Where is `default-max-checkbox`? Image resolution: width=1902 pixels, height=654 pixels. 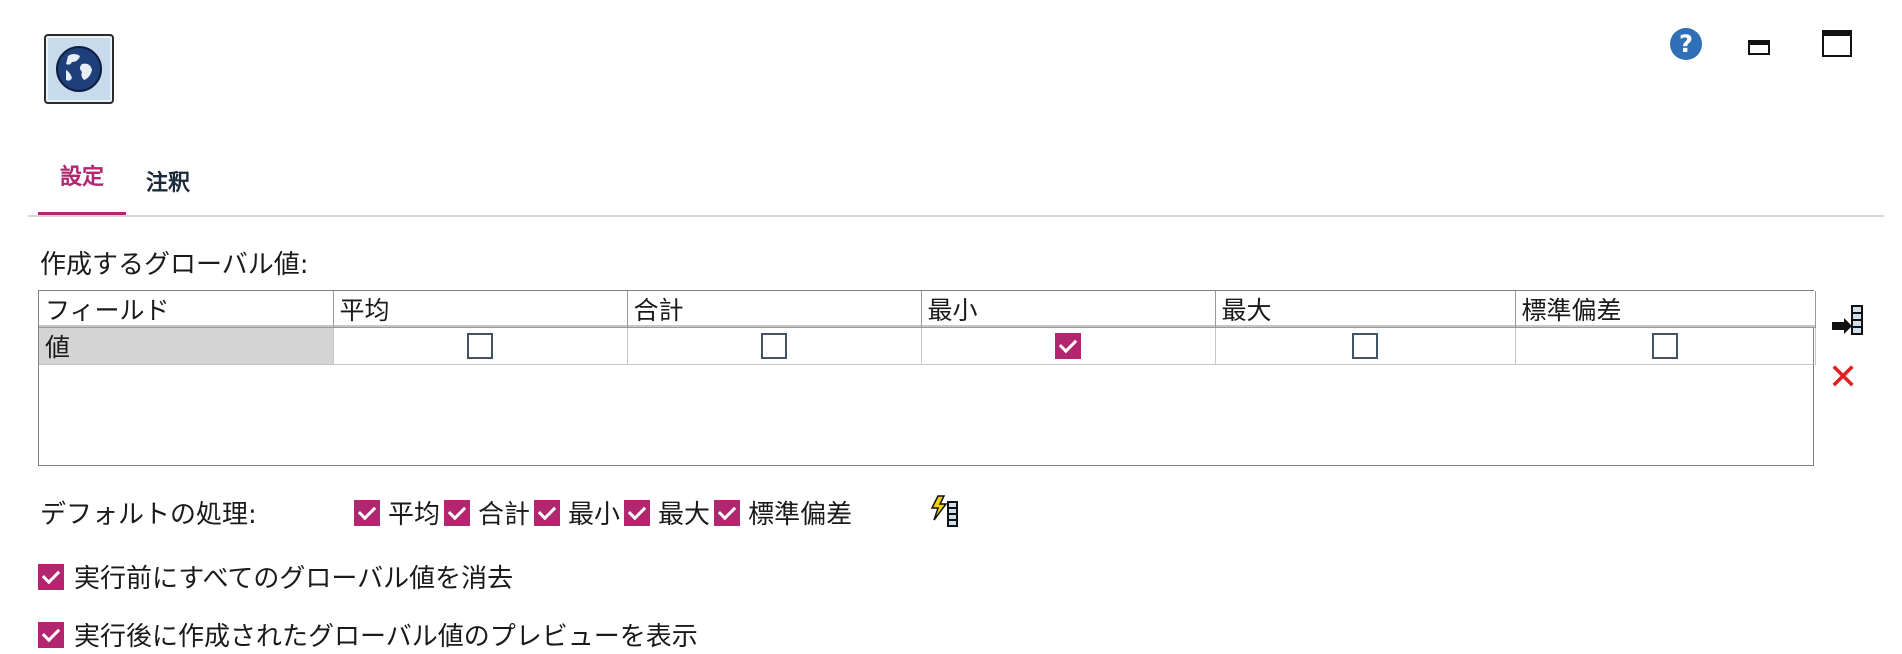 default-max-checkbox is located at coordinates (637, 512).